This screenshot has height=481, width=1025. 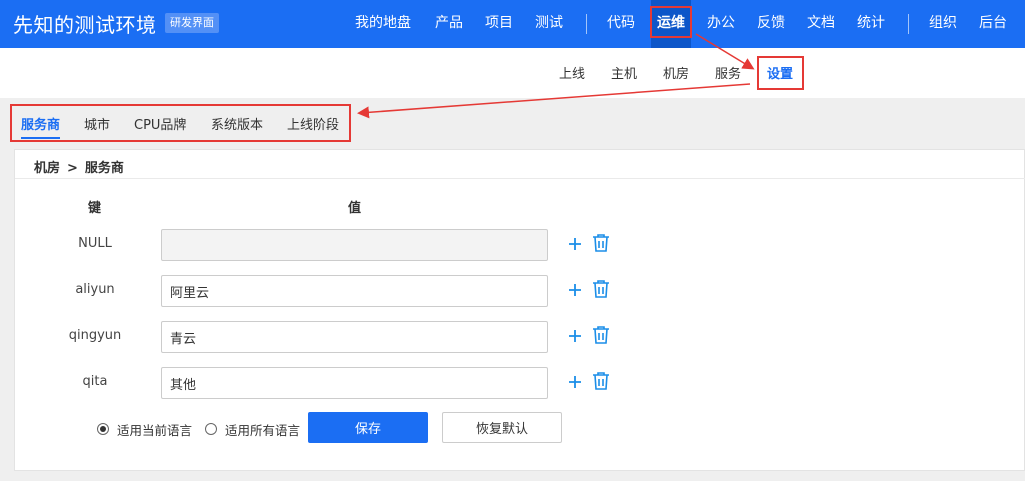 What do you see at coordinates (520, 178) in the screenshot?
I see `divider` at bounding box center [520, 178].